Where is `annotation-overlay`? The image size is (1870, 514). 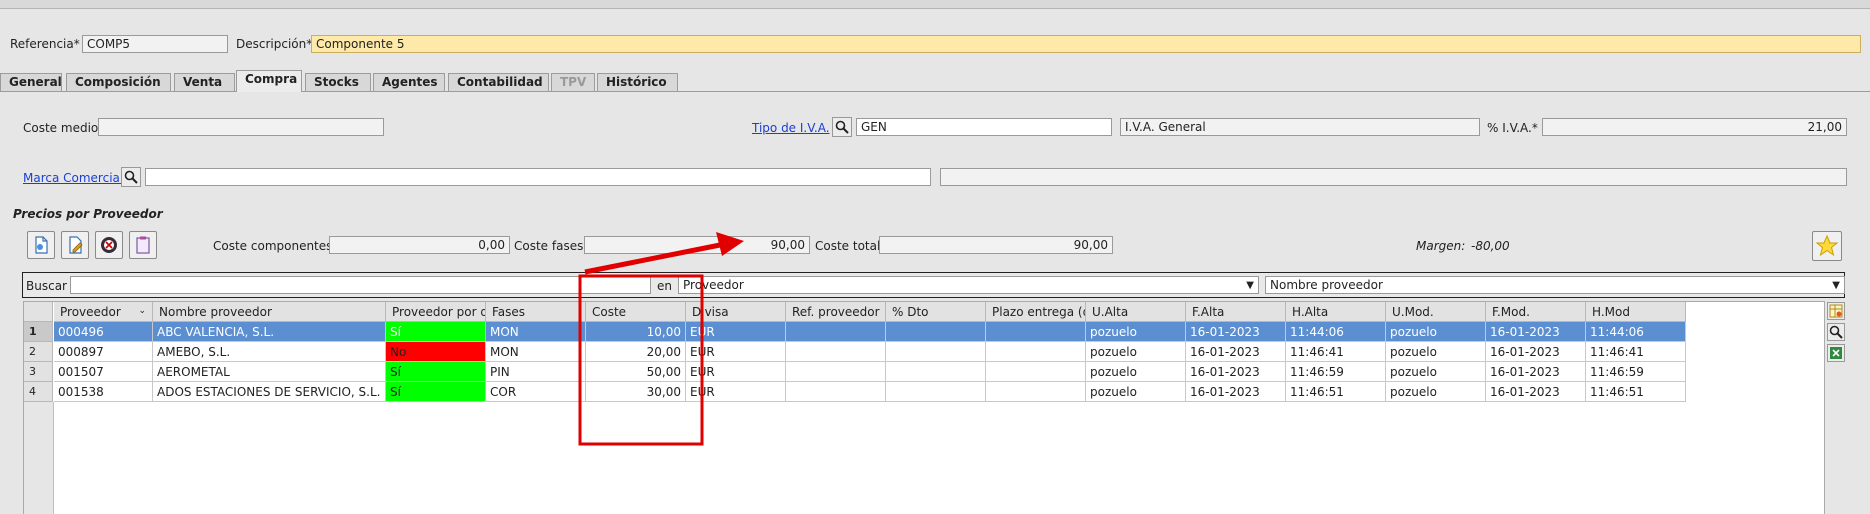
annotation-overlay is located at coordinates (661, 339).